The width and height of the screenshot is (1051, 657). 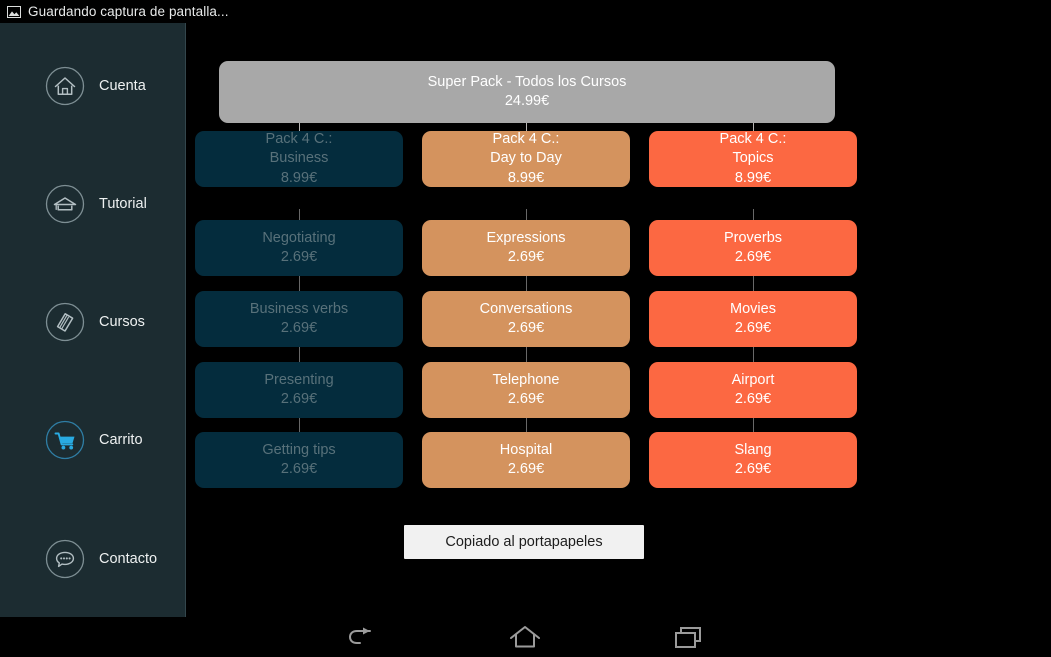 What do you see at coordinates (527, 101) in the screenshot?
I see `package-price: 24.99€` at bounding box center [527, 101].